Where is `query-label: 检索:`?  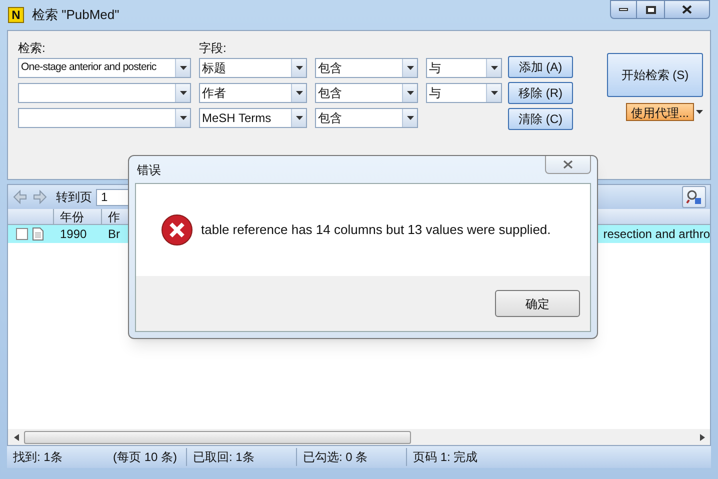
query-label: 检索: is located at coordinates (32, 46).